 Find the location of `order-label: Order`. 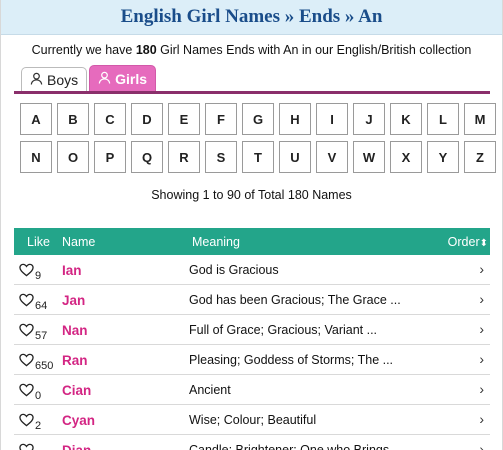

order-label: Order is located at coordinates (463, 242).